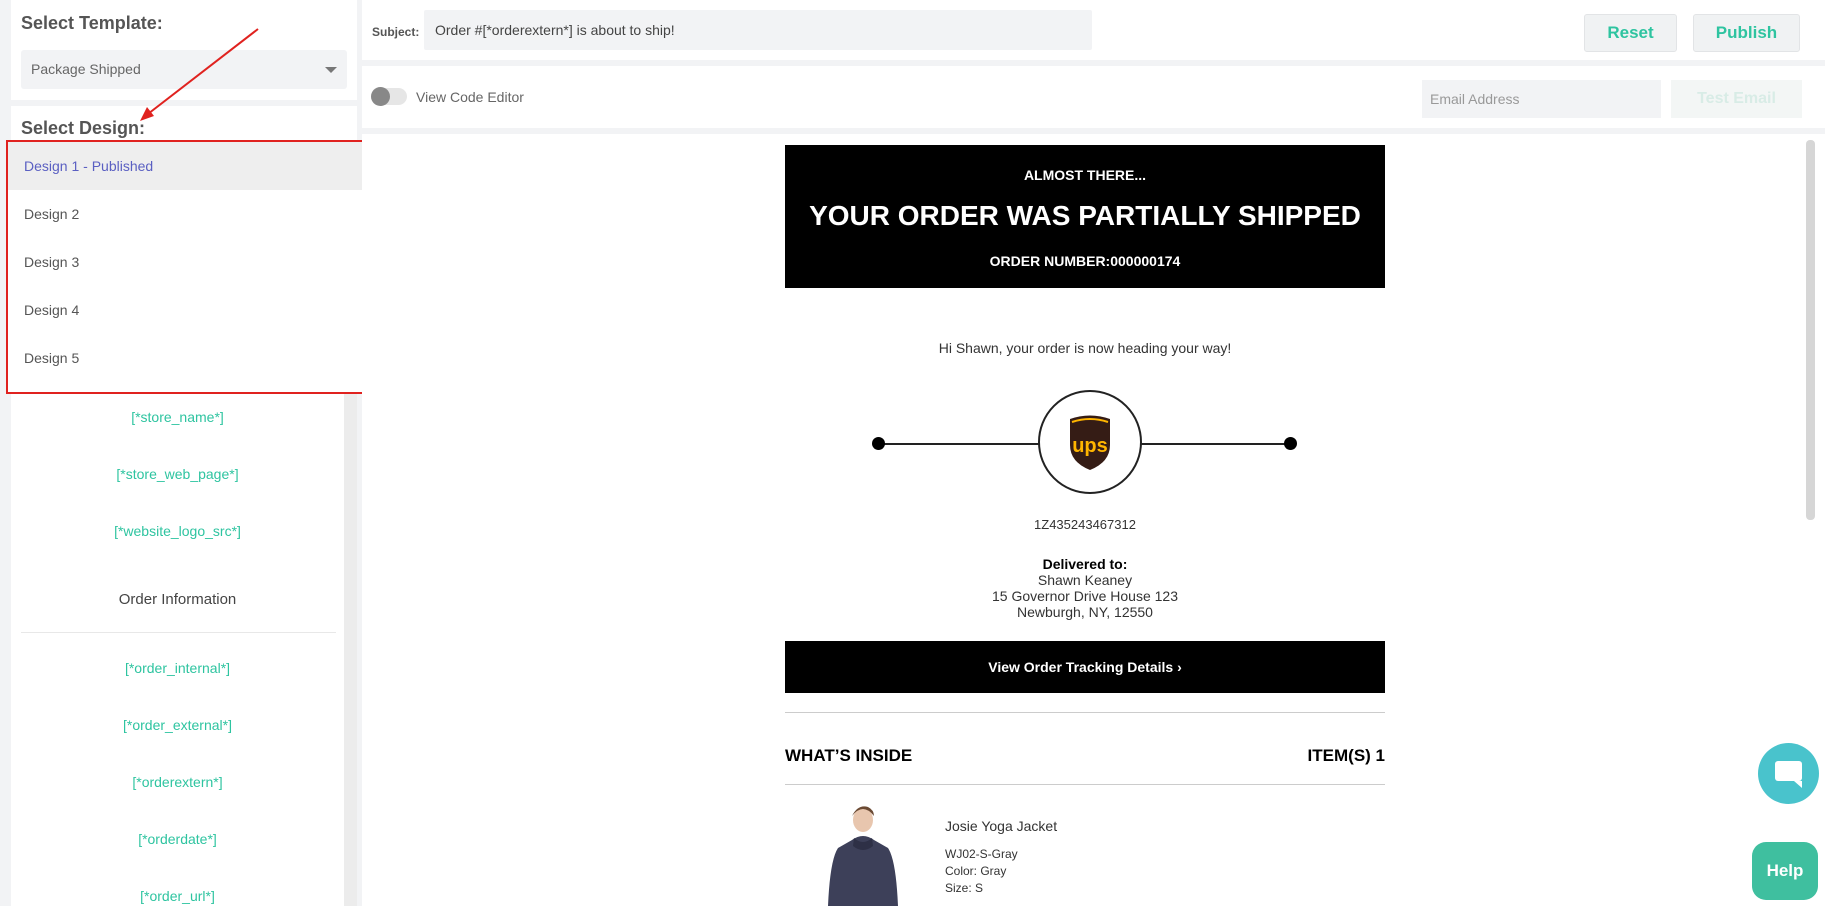  What do you see at coordinates (1541, 99) in the screenshot?
I see `email-address-input: Email Address` at bounding box center [1541, 99].